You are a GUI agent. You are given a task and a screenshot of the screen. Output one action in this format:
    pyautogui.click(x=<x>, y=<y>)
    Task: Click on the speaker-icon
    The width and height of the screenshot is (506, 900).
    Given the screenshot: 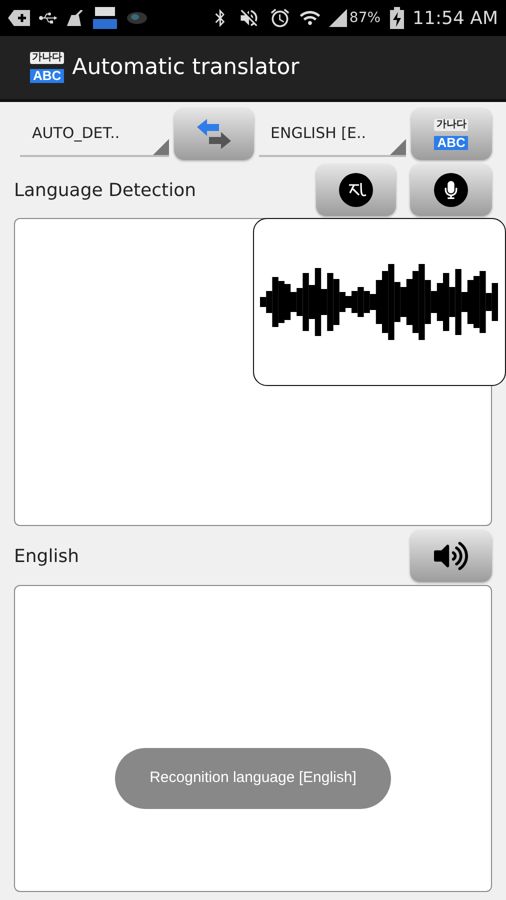 What is the action you would take?
    pyautogui.click(x=451, y=556)
    